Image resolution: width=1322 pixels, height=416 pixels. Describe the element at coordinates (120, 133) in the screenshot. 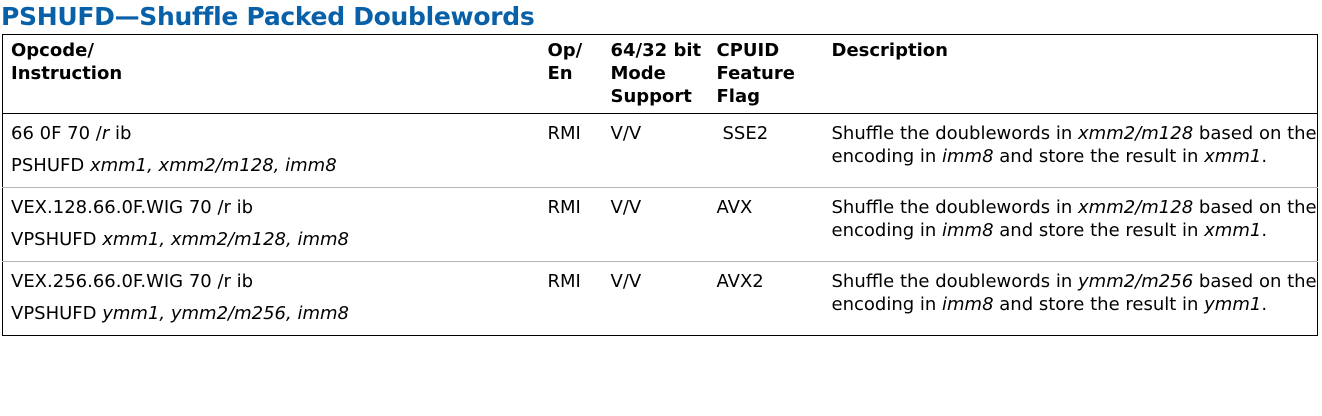

I see `opcode-suffix: ib` at that location.